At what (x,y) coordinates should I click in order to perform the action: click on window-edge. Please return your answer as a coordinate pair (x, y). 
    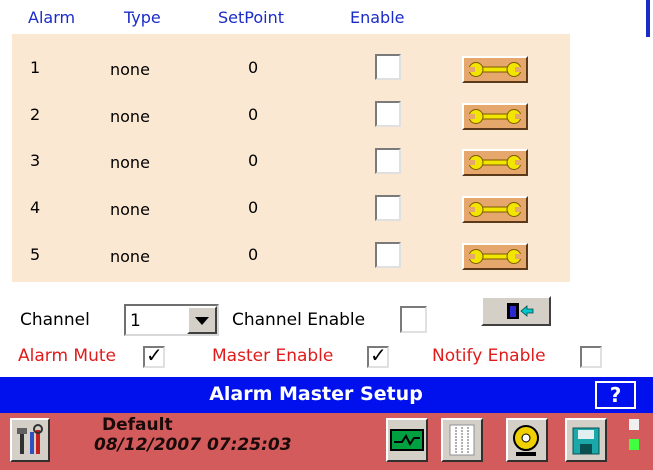
    Looking at the image, I should click on (648, 18).